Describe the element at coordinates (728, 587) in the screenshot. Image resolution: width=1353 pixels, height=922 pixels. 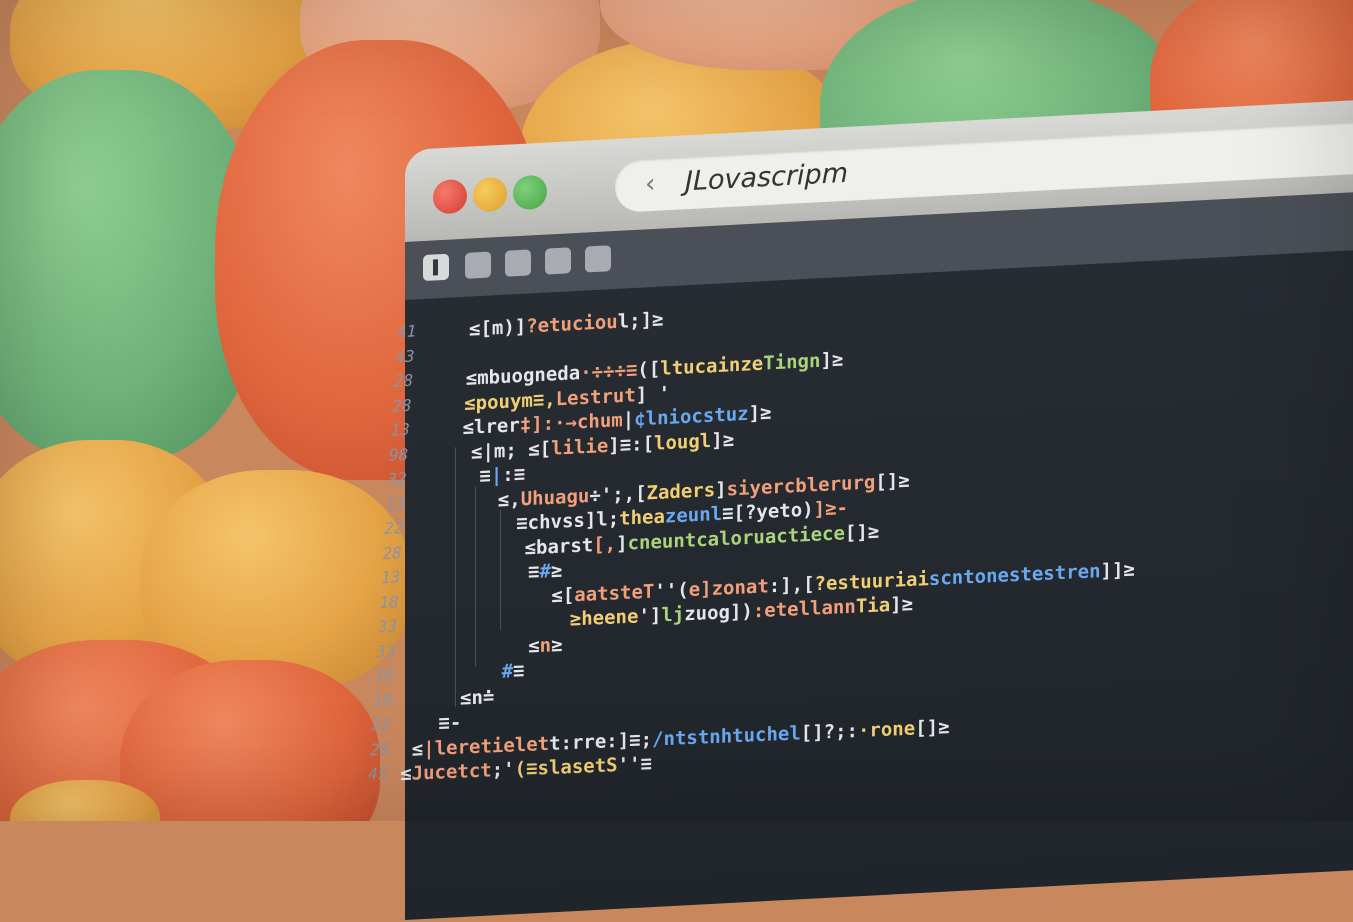
I see `code-token: e]zonat` at that location.